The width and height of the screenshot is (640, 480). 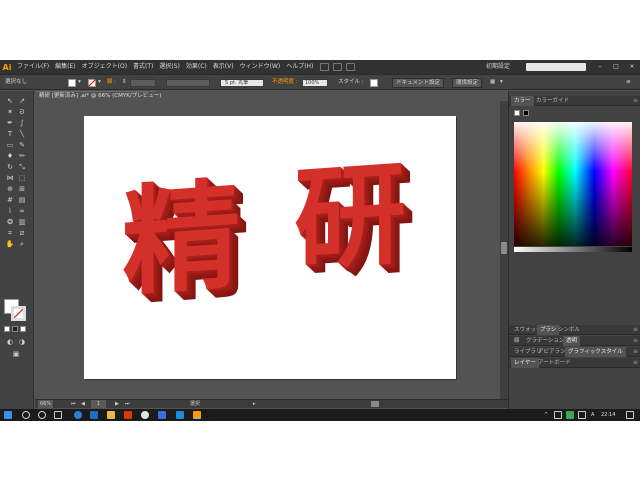 What do you see at coordinates (10, 244) in the screenshot?
I see `hand-tool-icon: ✋` at bounding box center [10, 244].